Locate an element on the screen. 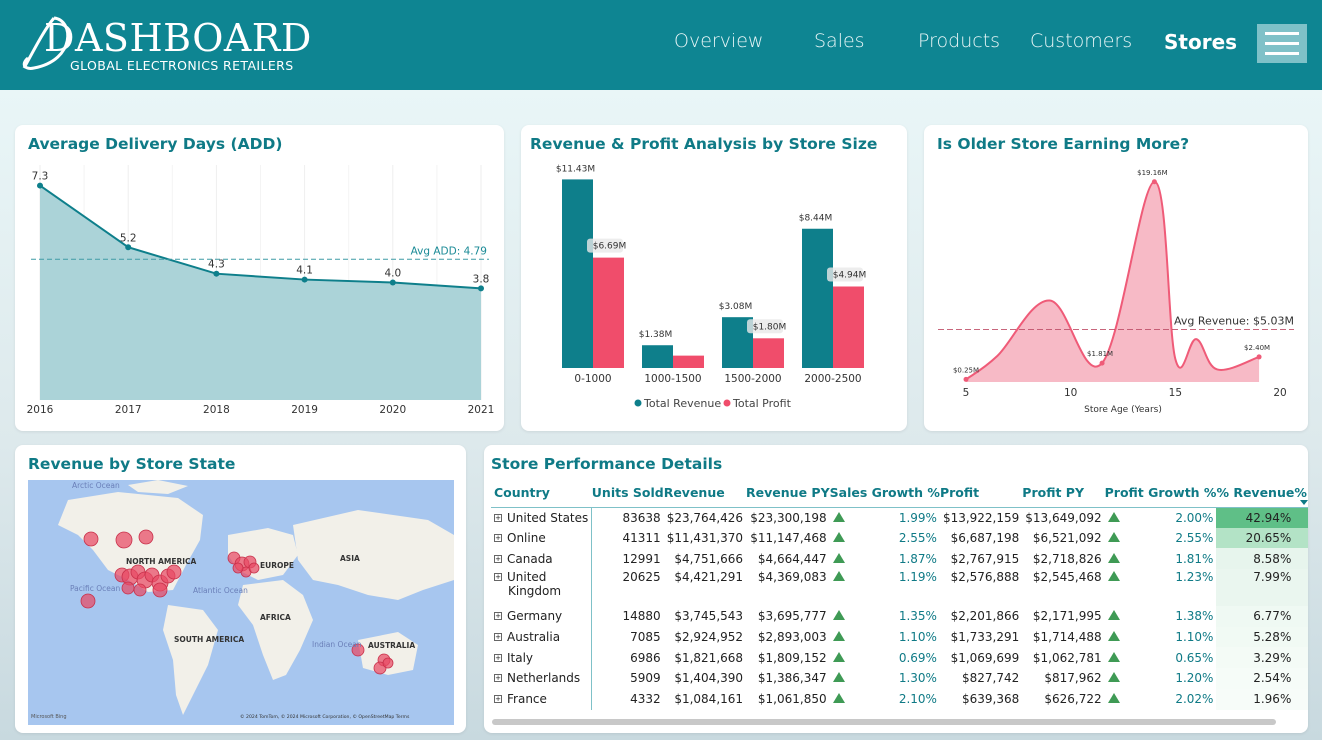 This screenshot has height=740, width=1322. profit-growth-value: 0.65% is located at coordinates (1194, 657).